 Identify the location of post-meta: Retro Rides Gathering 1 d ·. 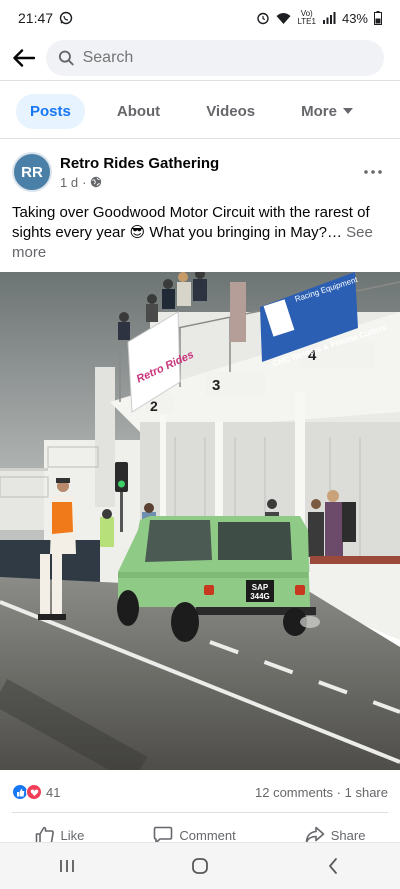
(209, 172).